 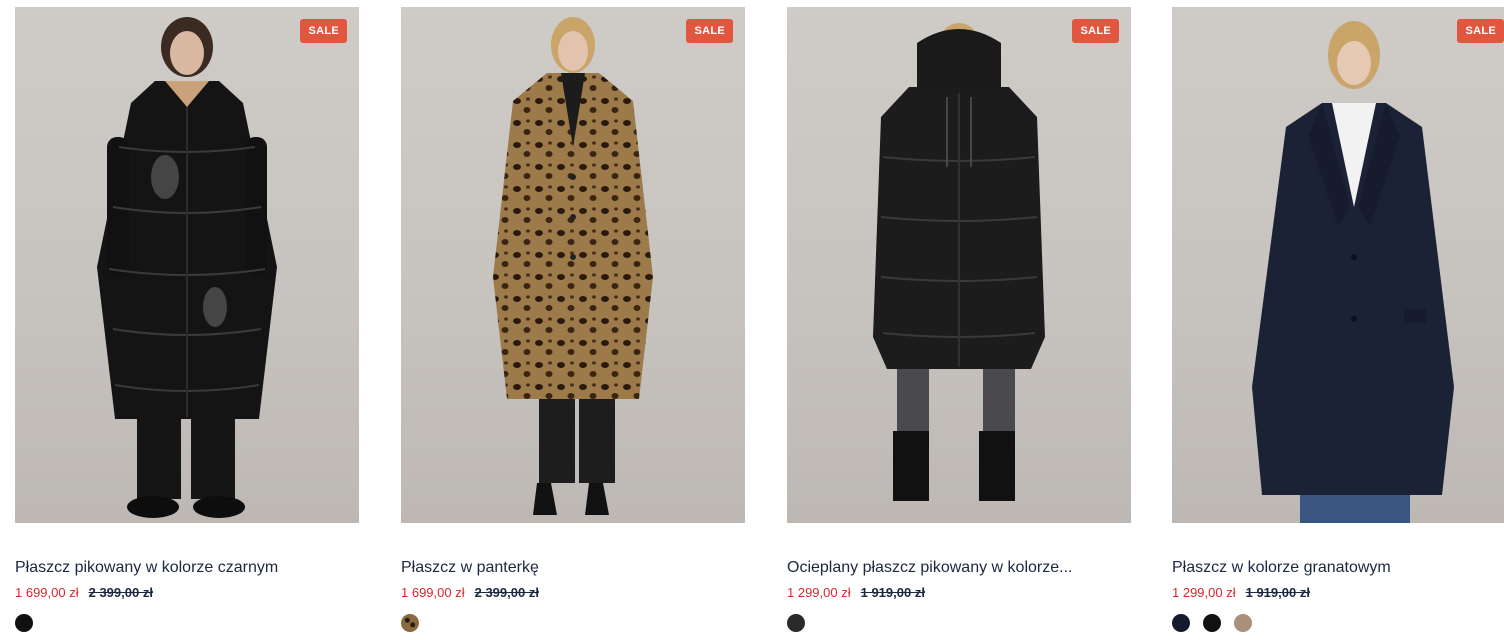 What do you see at coordinates (573, 568) in the screenshot?
I see `product-name: Płaszcz w panterkę` at bounding box center [573, 568].